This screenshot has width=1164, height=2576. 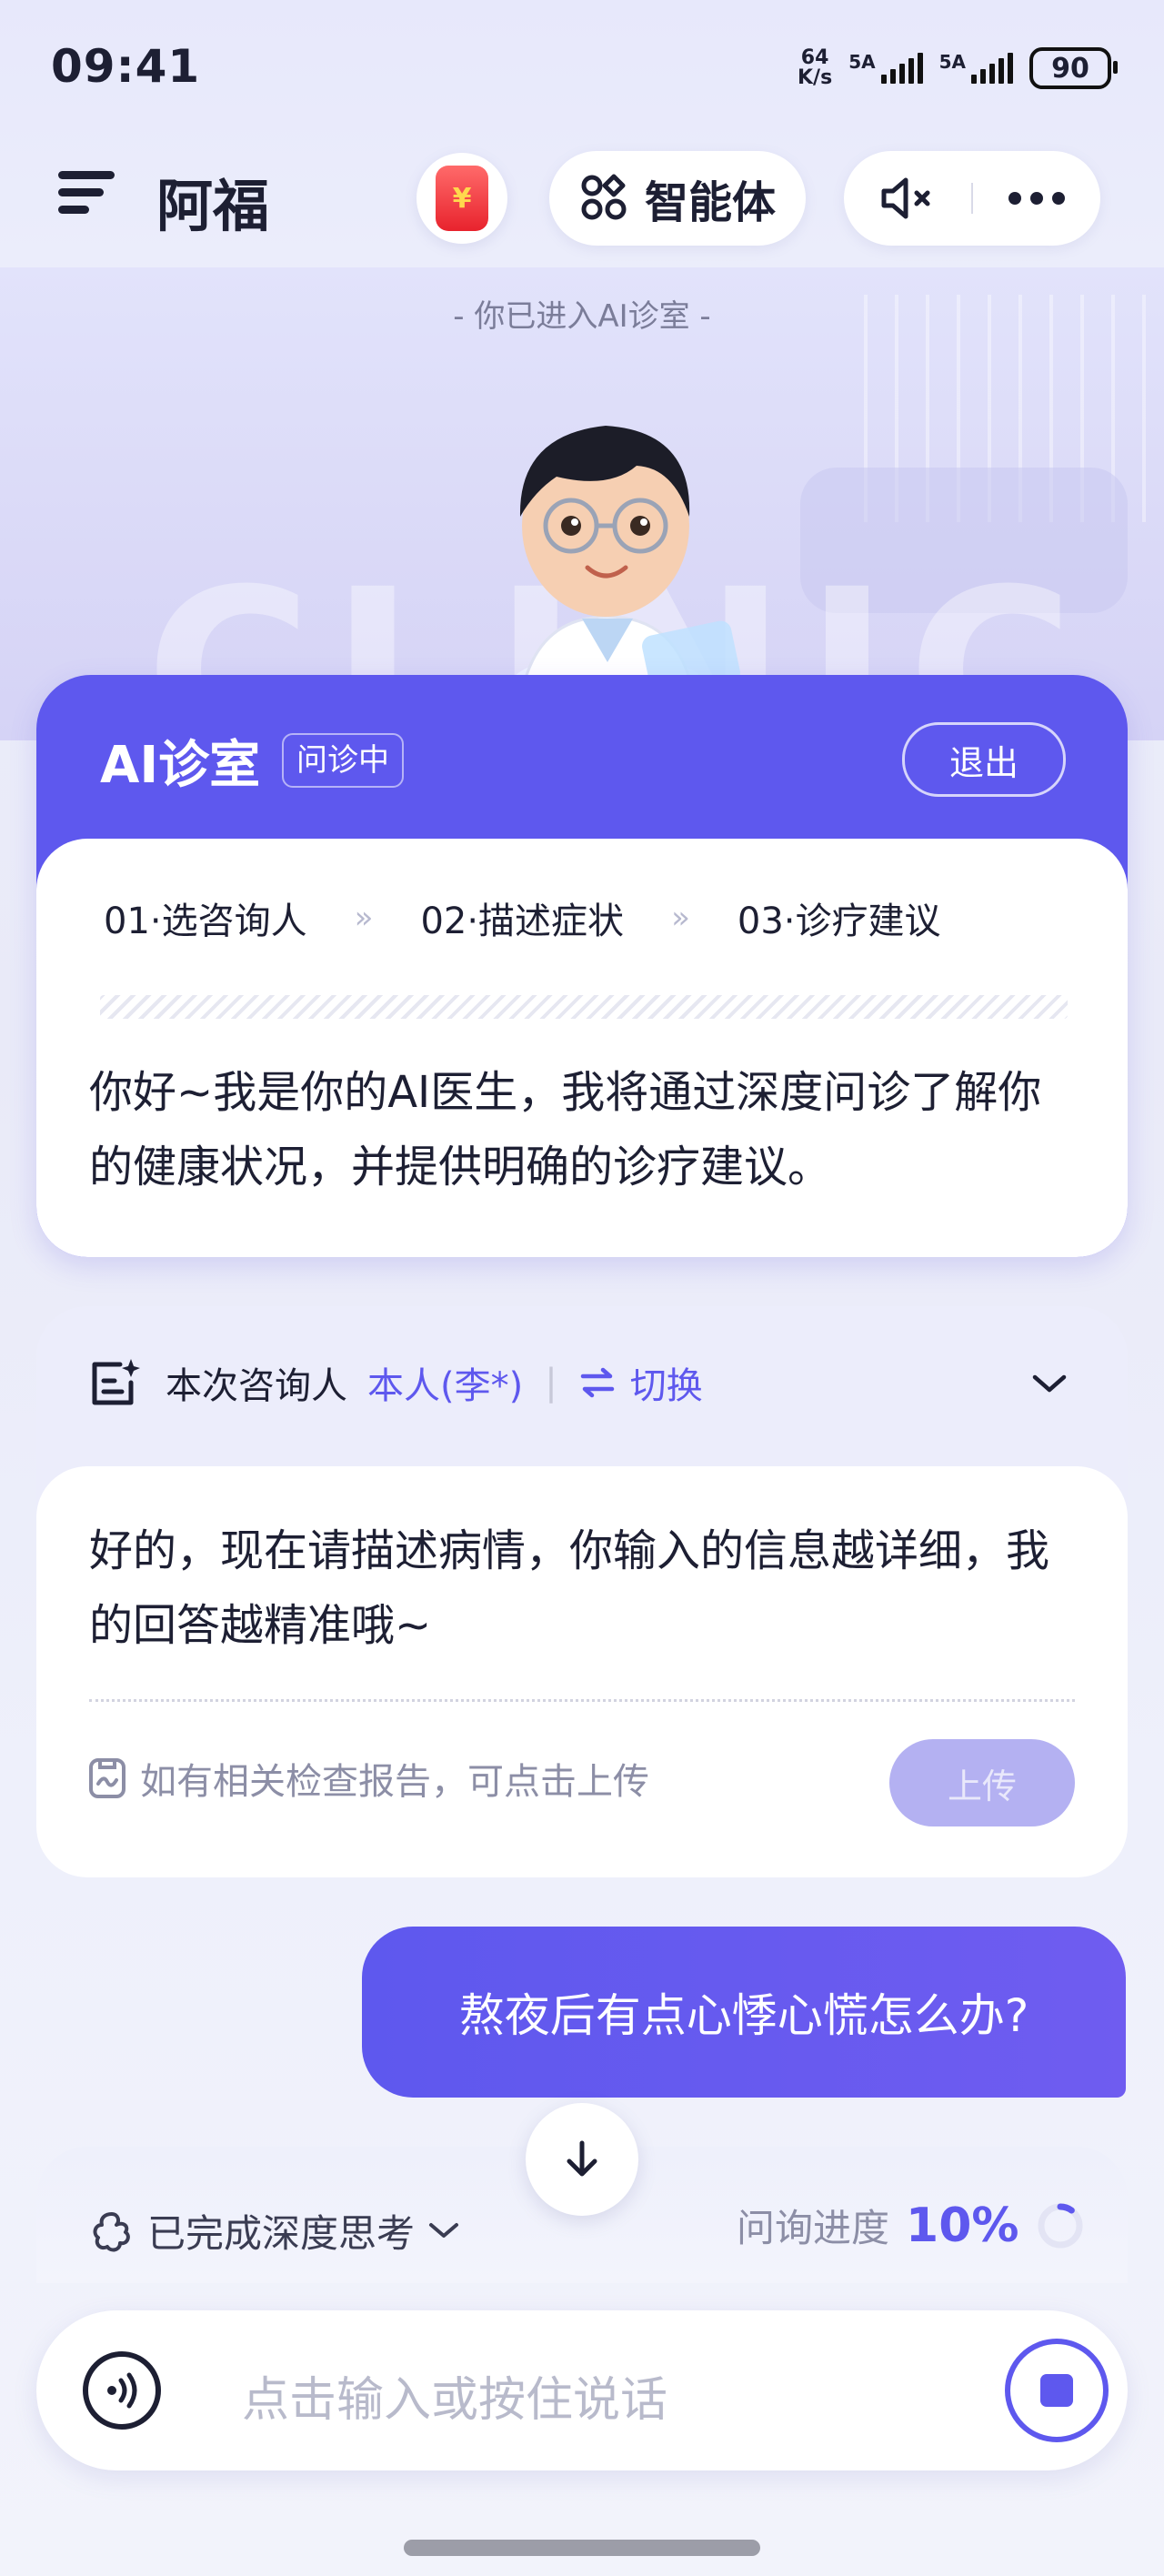 I want to click on status-icons: 64 K/s 5A 5A 90, so click(x=958, y=68).